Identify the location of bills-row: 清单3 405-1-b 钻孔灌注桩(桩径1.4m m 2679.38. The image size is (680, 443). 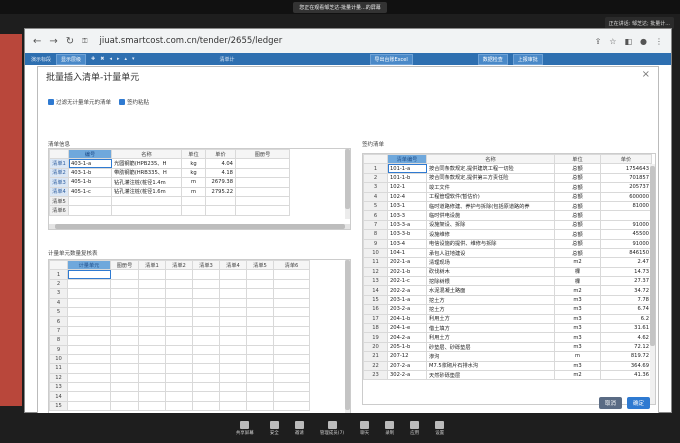
(169, 182).